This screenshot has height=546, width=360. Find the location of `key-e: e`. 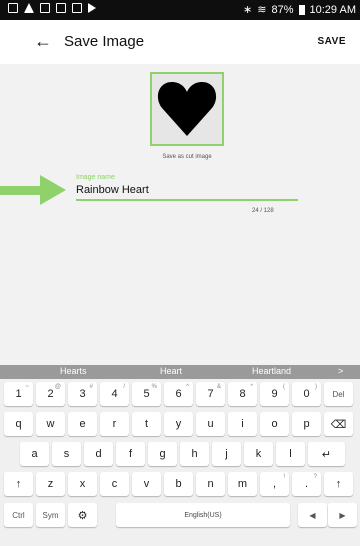

key-e: e is located at coordinates (82, 424).